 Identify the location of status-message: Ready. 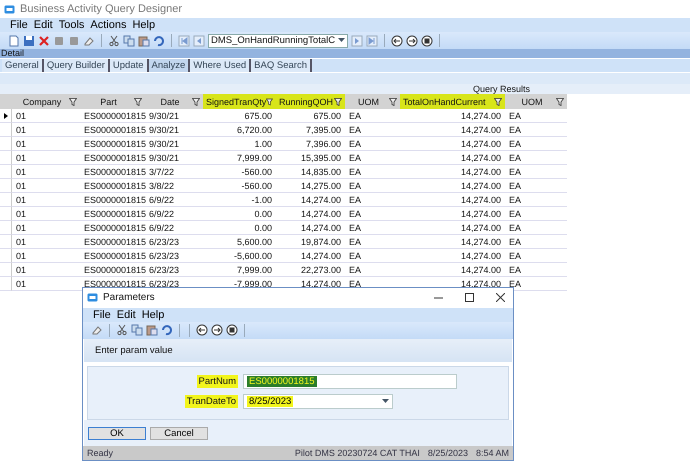
(100, 453).